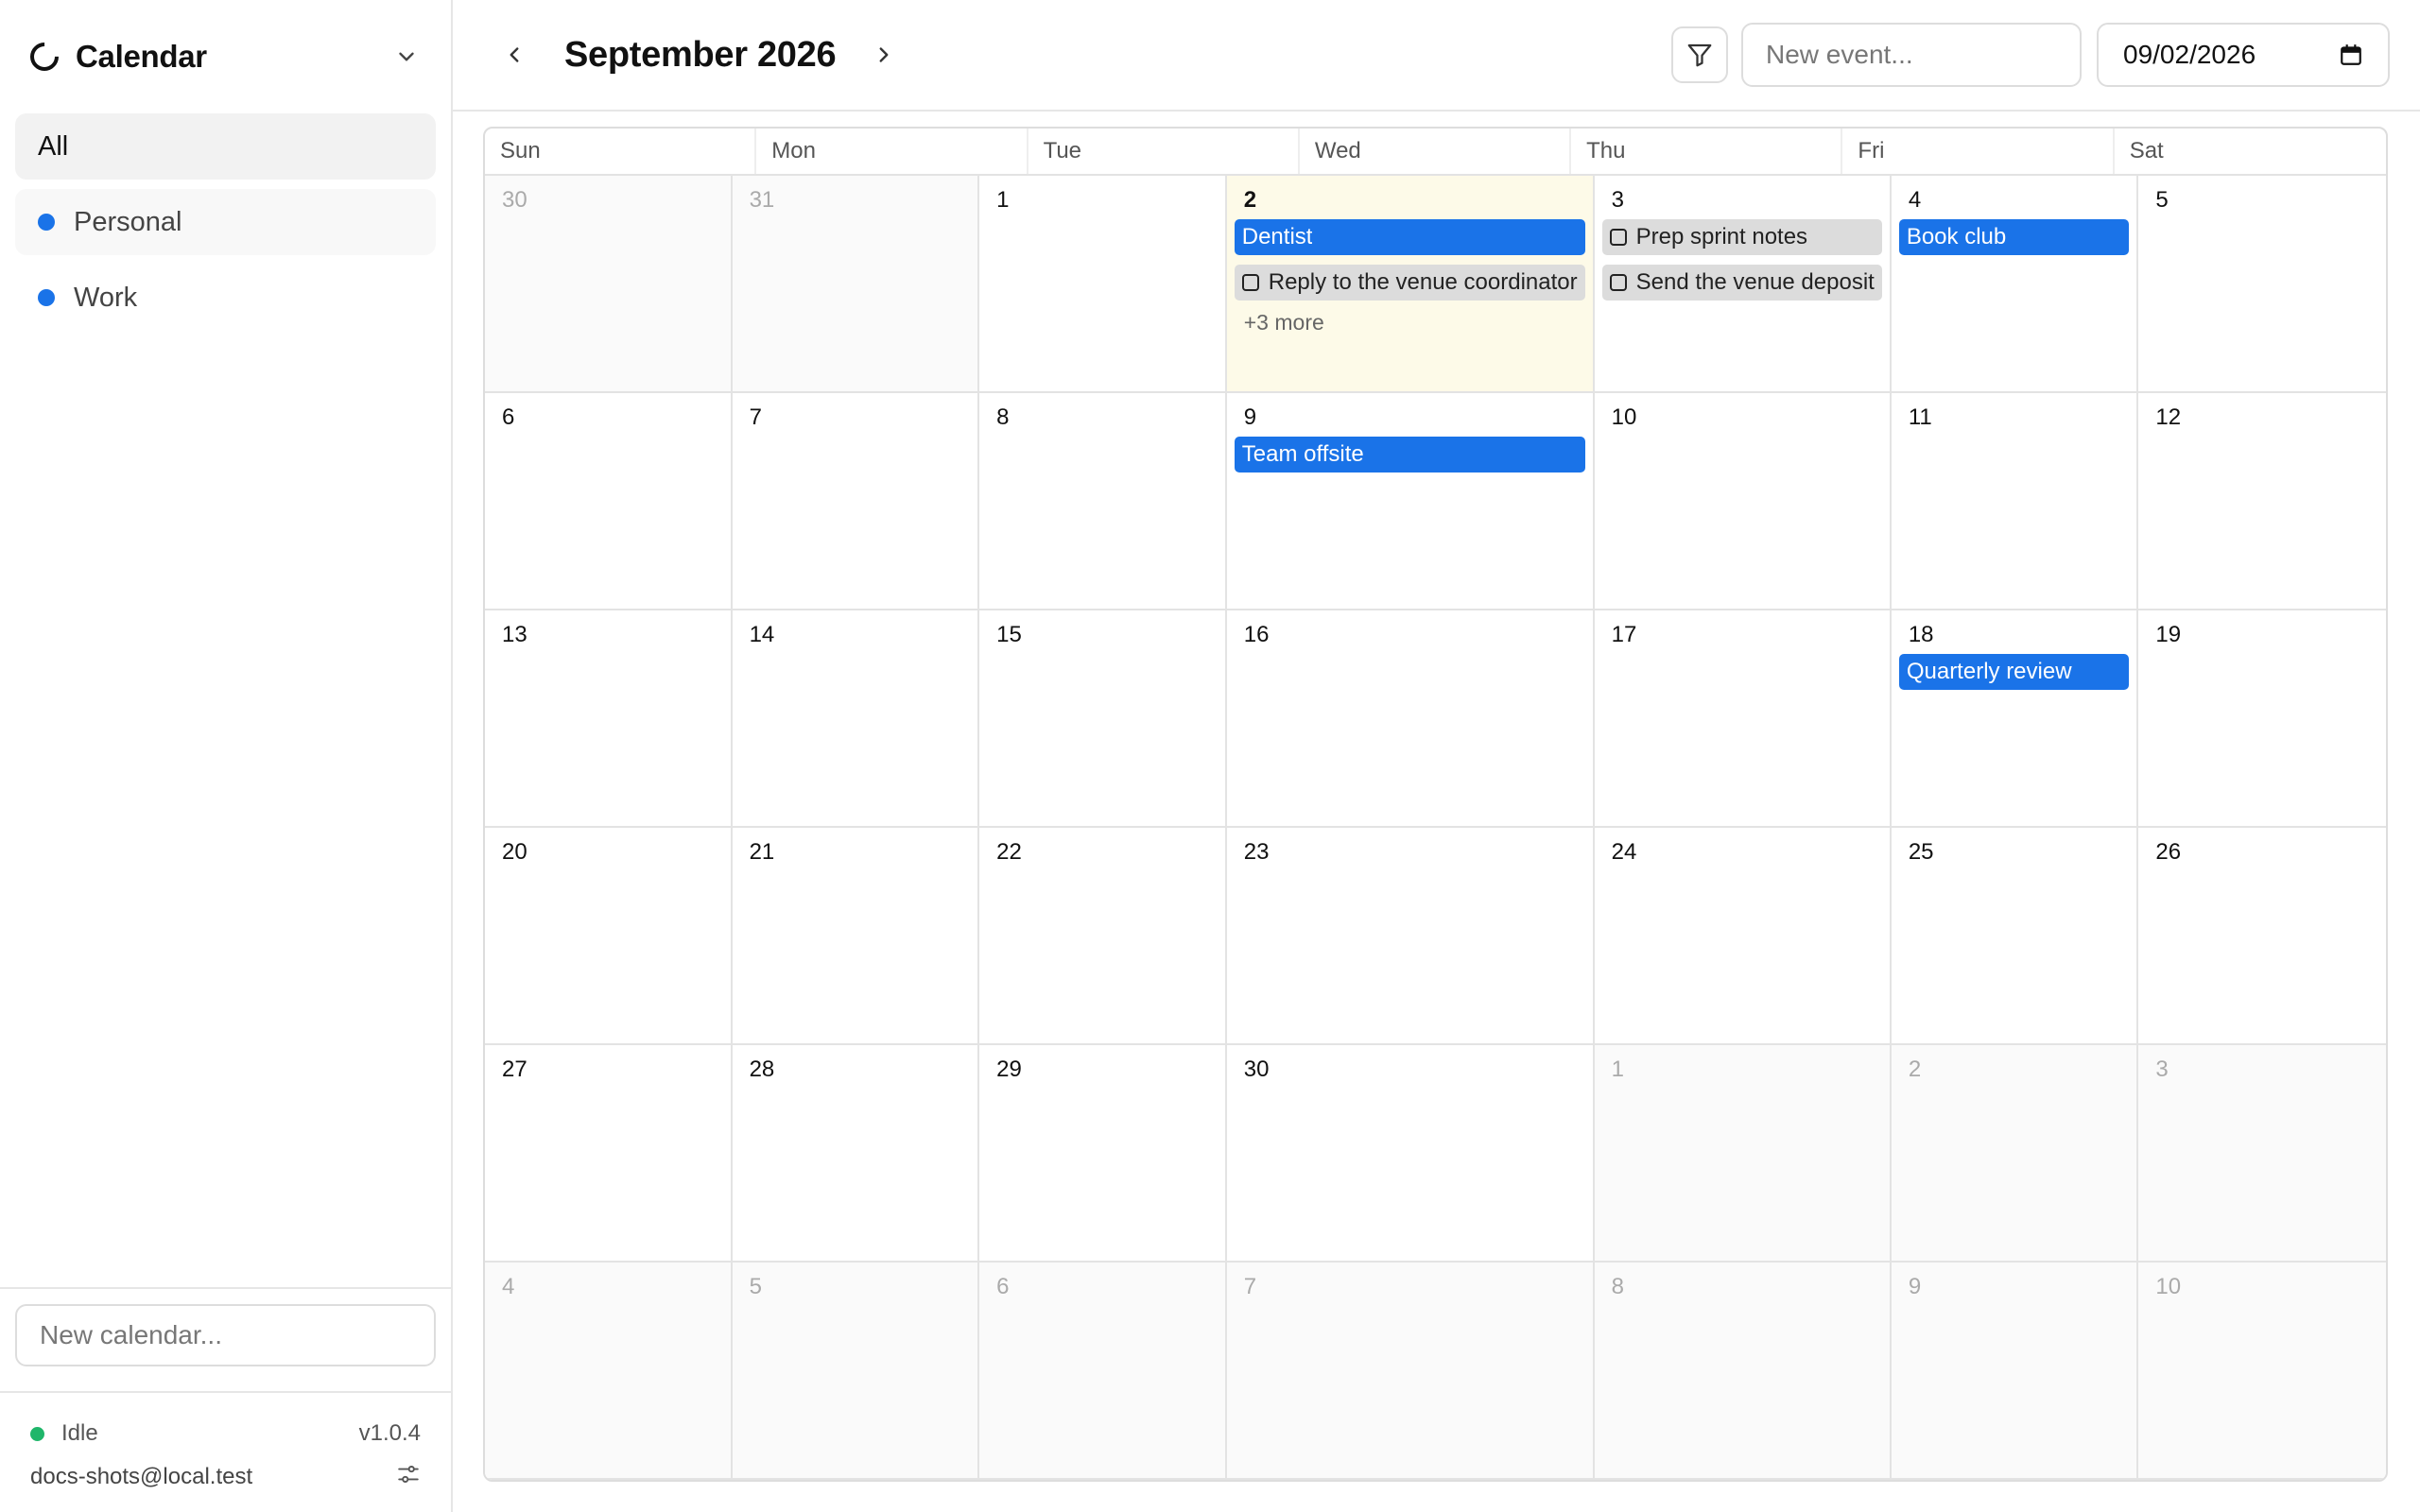 This screenshot has width=2420, height=1512. Describe the element at coordinates (1009, 1069) in the screenshot. I see `day-number: 29` at that location.